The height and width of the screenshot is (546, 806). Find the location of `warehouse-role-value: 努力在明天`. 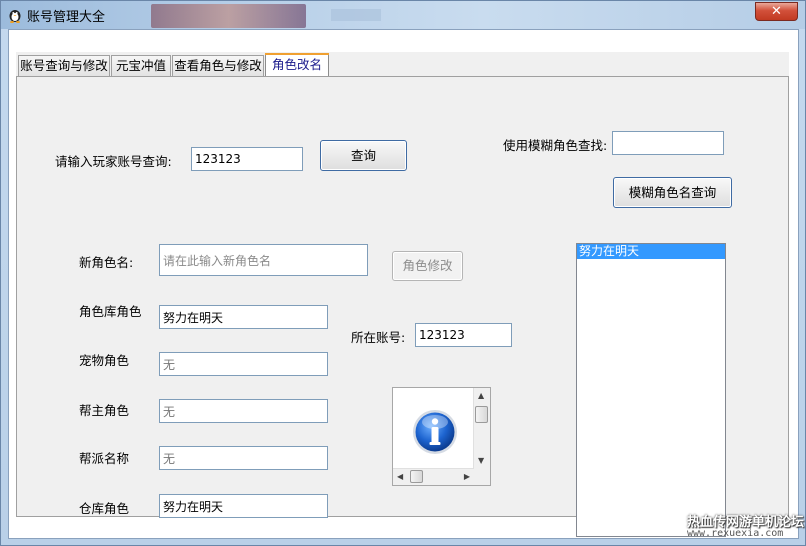

warehouse-role-value: 努力在明天 is located at coordinates (193, 506).